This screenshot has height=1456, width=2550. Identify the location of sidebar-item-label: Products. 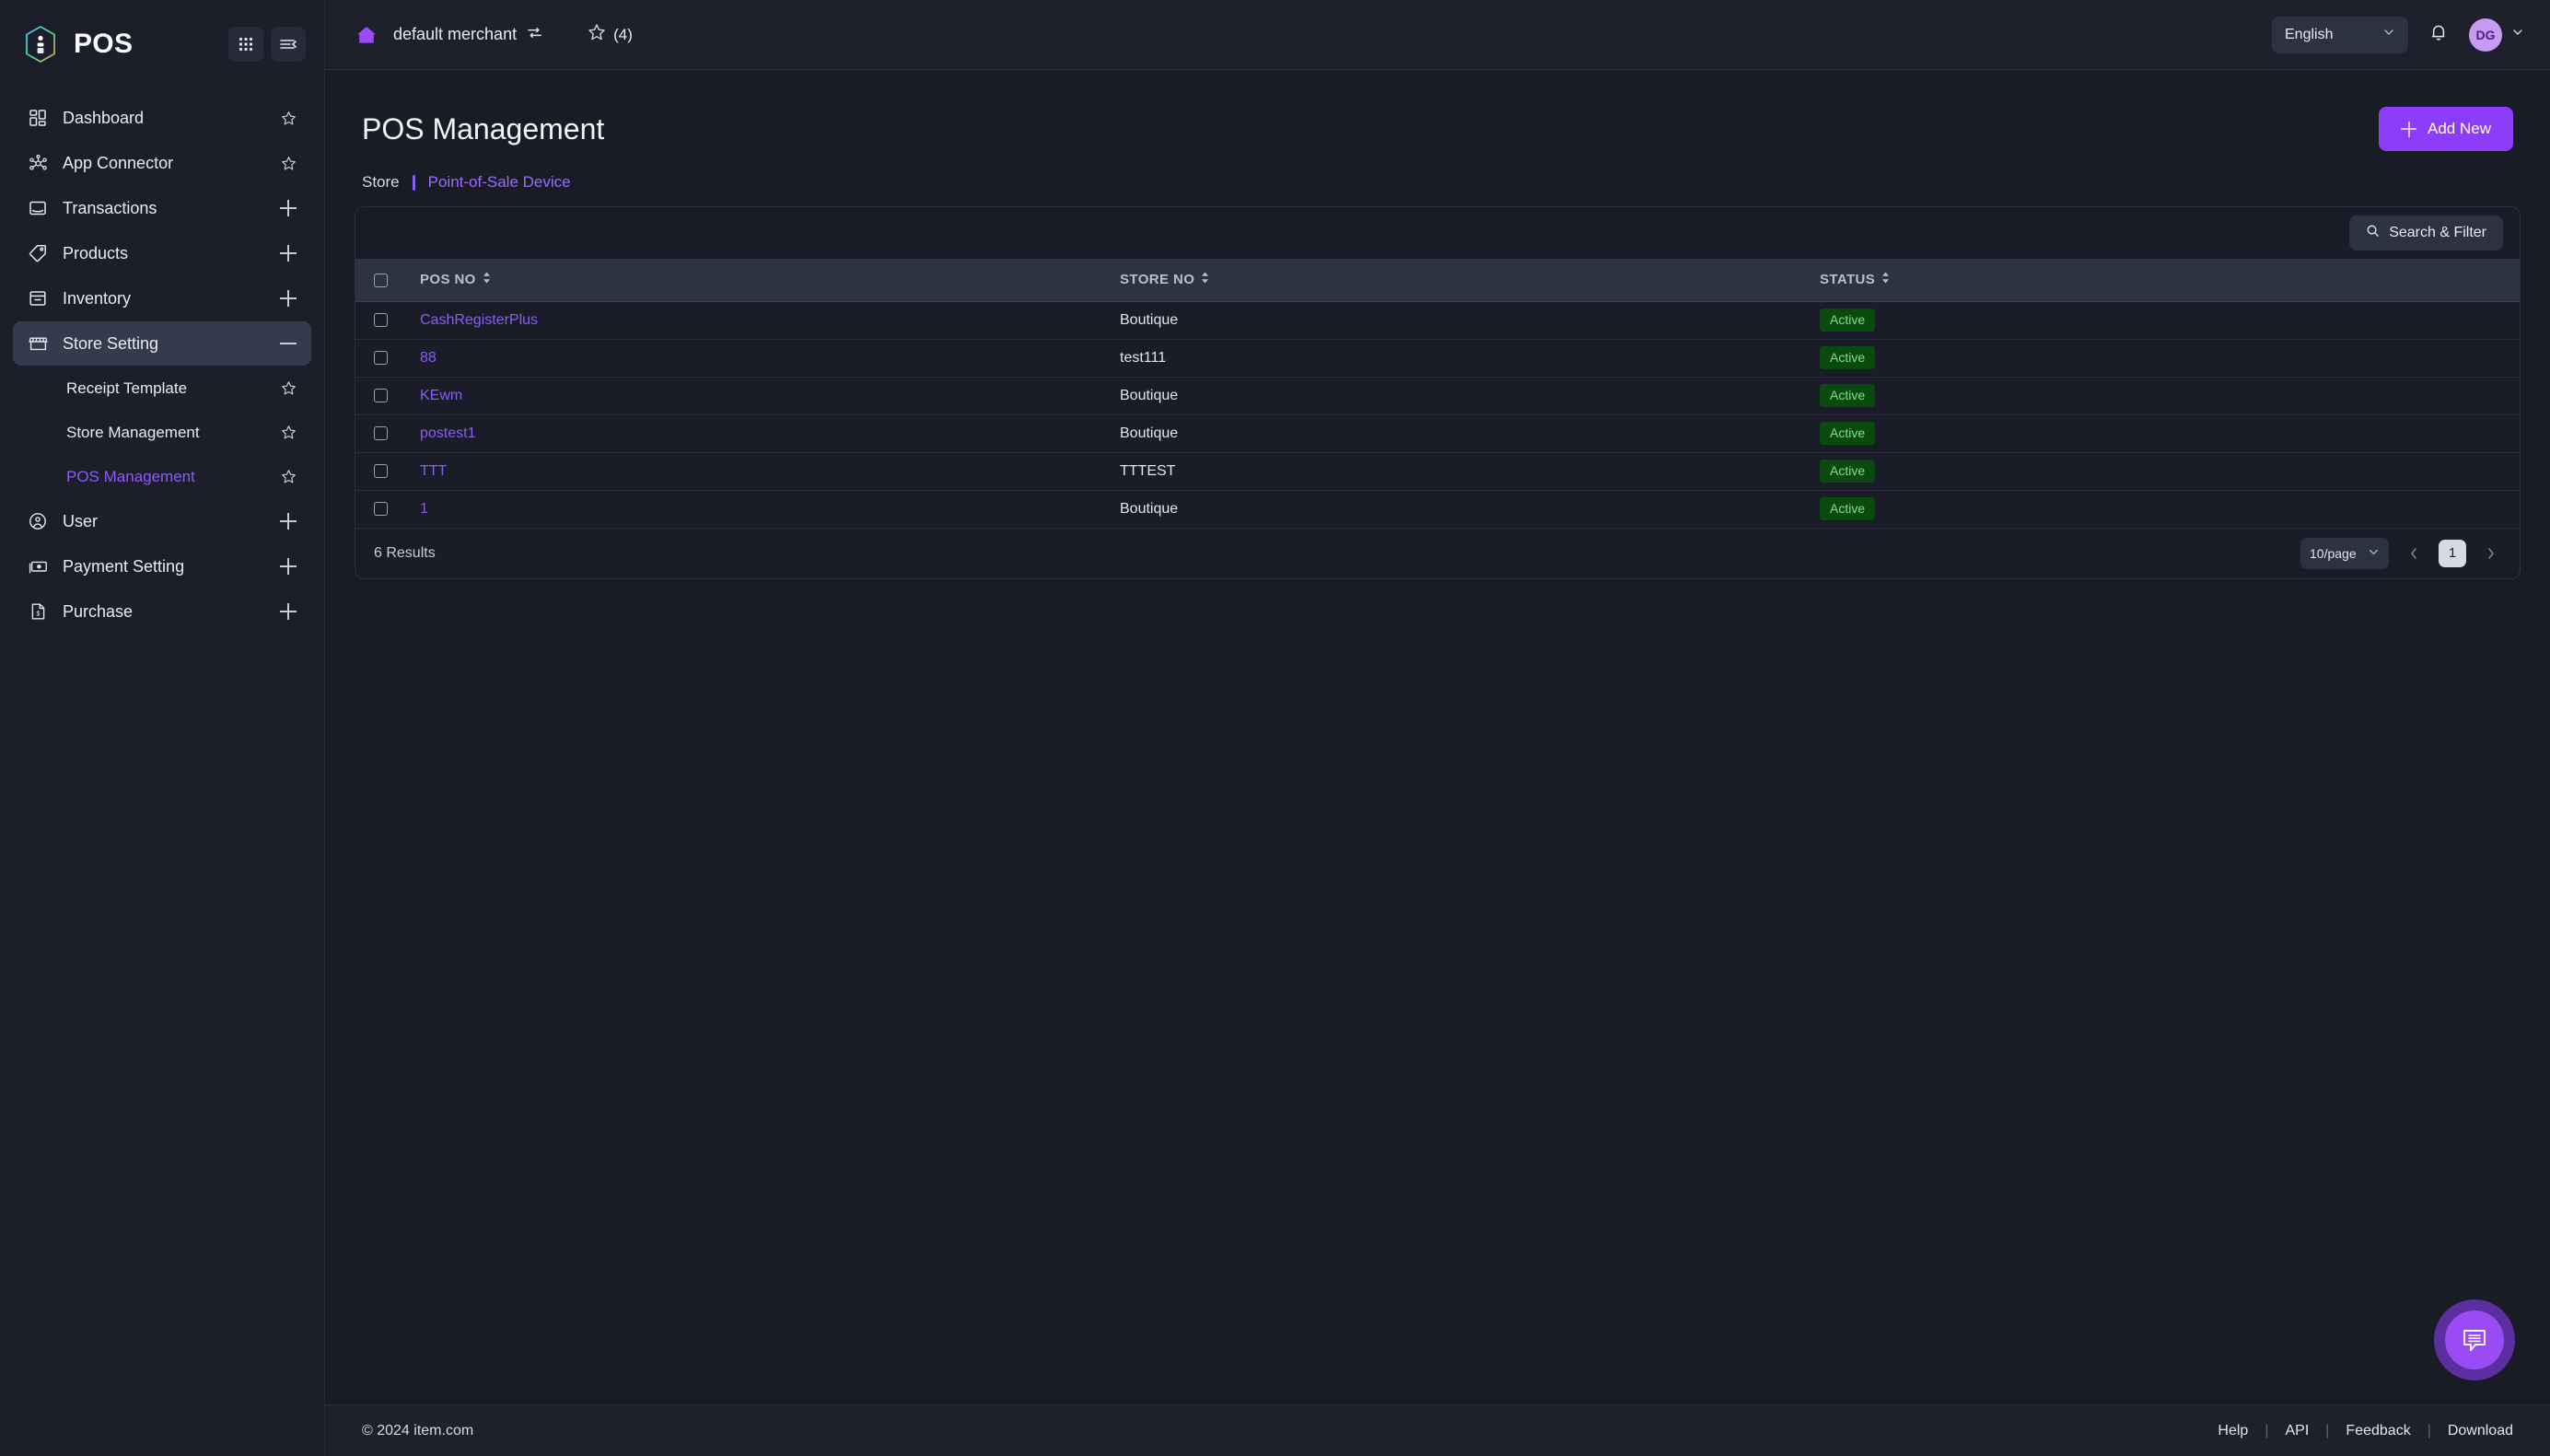
(96, 252).